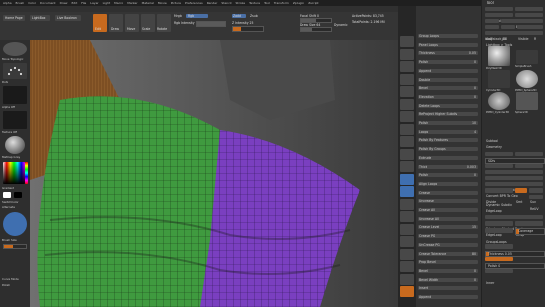 The width and height of the screenshot is (545, 307). Describe the element at coordinates (514, 190) in the screenshot. I see `convert-bpr-button: Convert BPR To Geo` at that location.